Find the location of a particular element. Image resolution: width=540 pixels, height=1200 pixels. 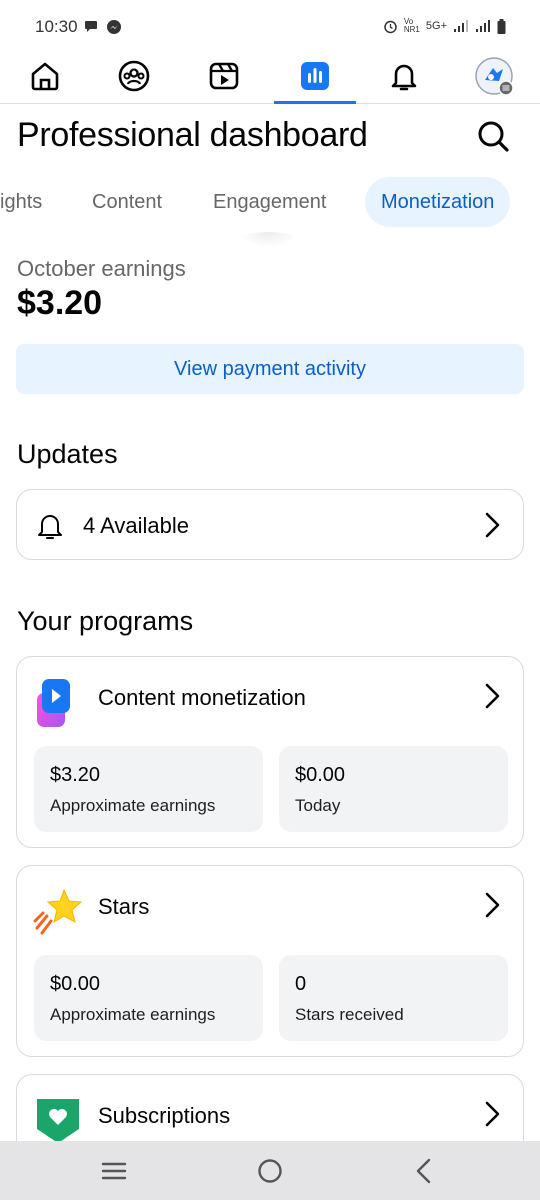

back-icon is located at coordinates (424, 1171).